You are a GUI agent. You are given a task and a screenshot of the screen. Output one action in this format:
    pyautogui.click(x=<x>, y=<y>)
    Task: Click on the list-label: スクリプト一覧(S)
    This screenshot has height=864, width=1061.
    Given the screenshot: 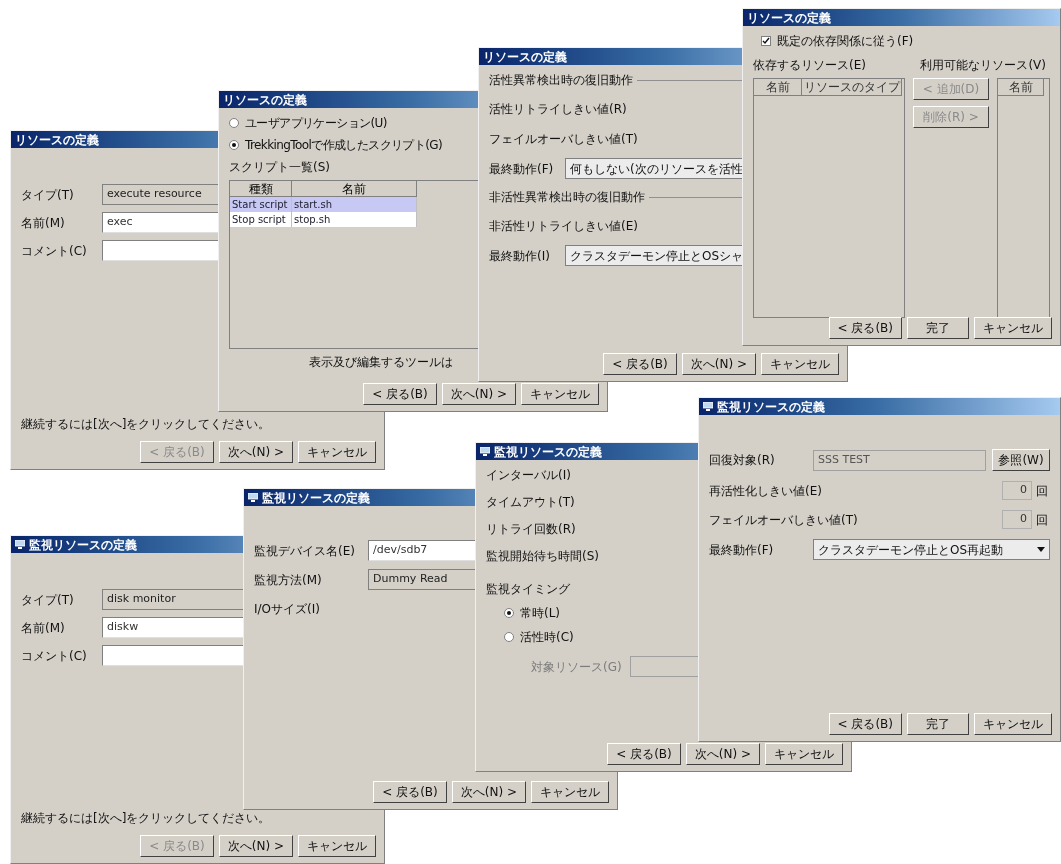 What is the action you would take?
    pyautogui.click(x=279, y=167)
    